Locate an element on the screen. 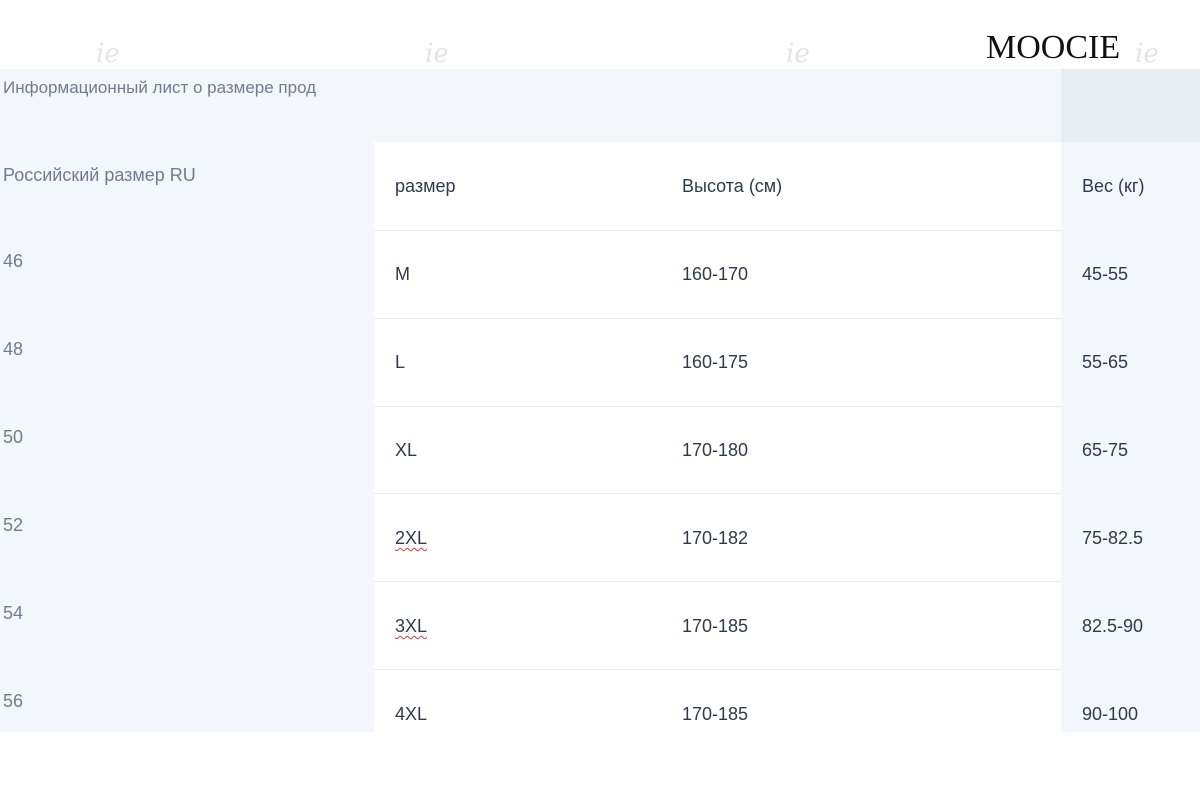  cell-weight: 65-75 is located at coordinates (1105, 450).